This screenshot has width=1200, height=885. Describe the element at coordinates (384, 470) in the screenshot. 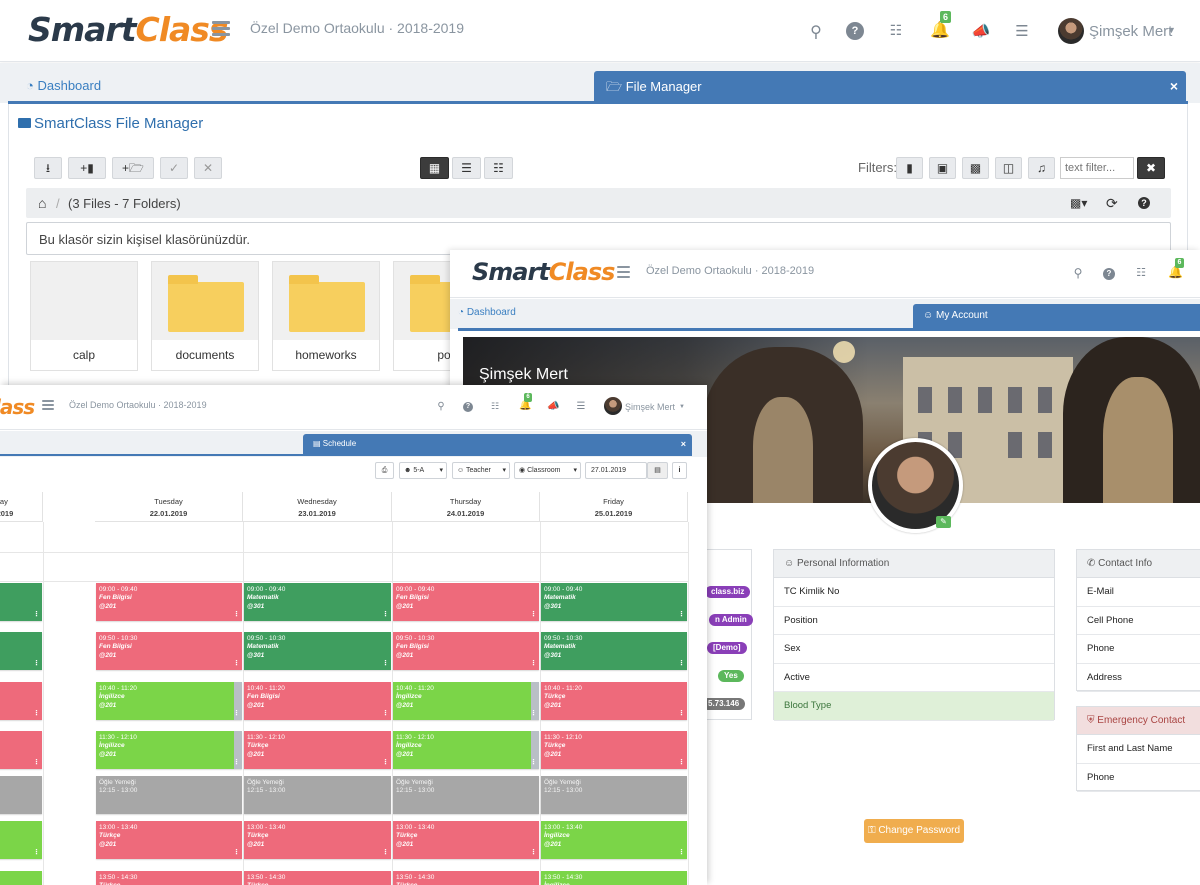

I see `print-button: ⎙` at that location.